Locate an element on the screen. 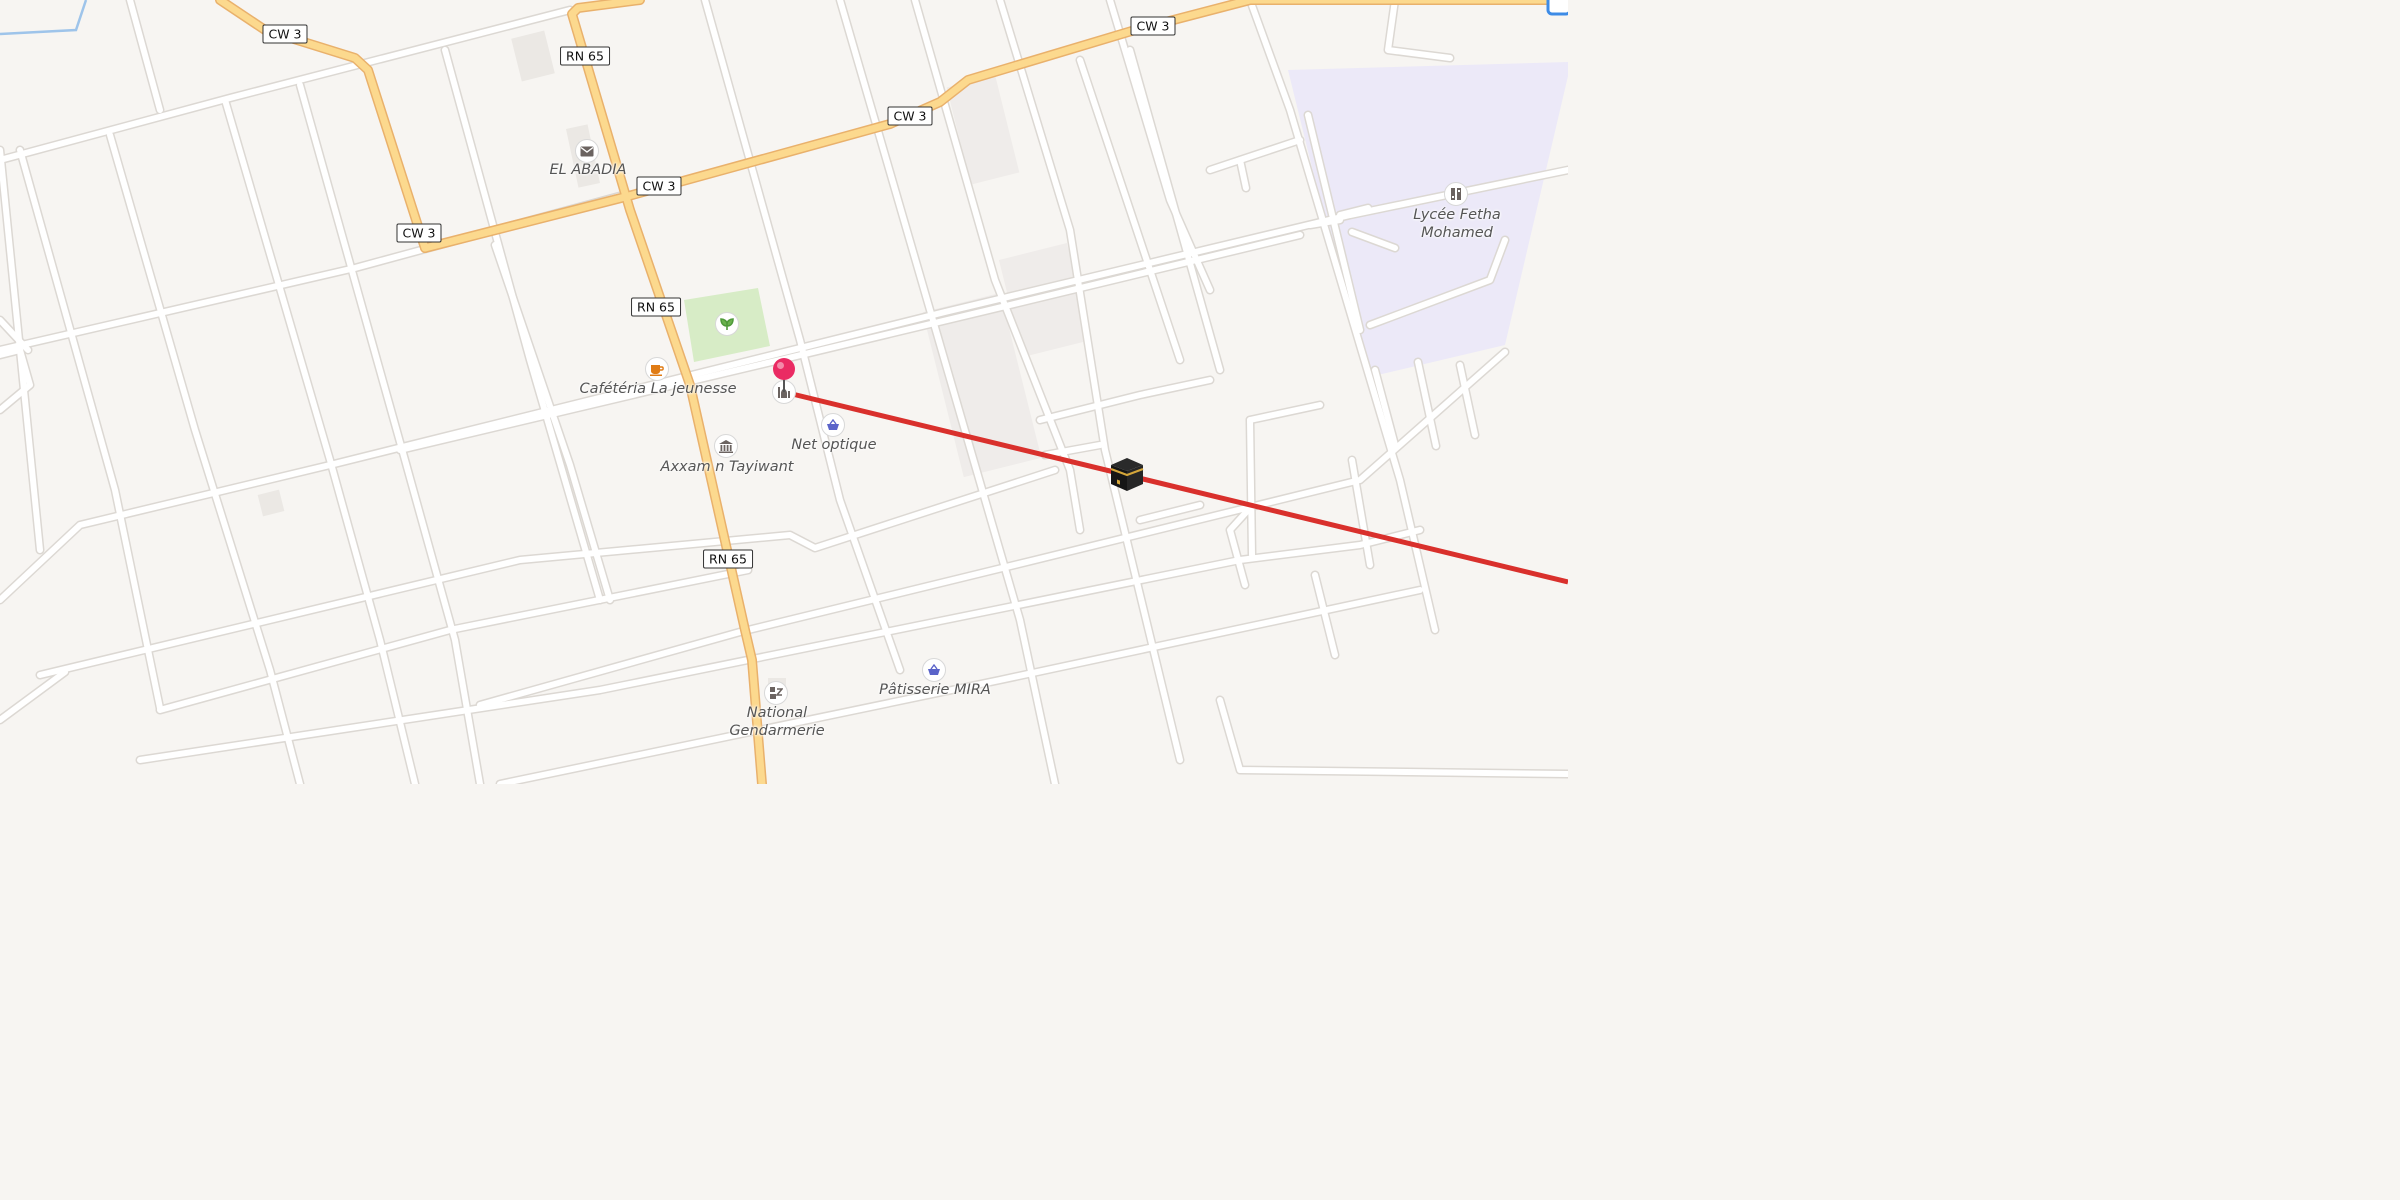 This screenshot has width=2400, height=1200. police-icon is located at coordinates (776, 693).